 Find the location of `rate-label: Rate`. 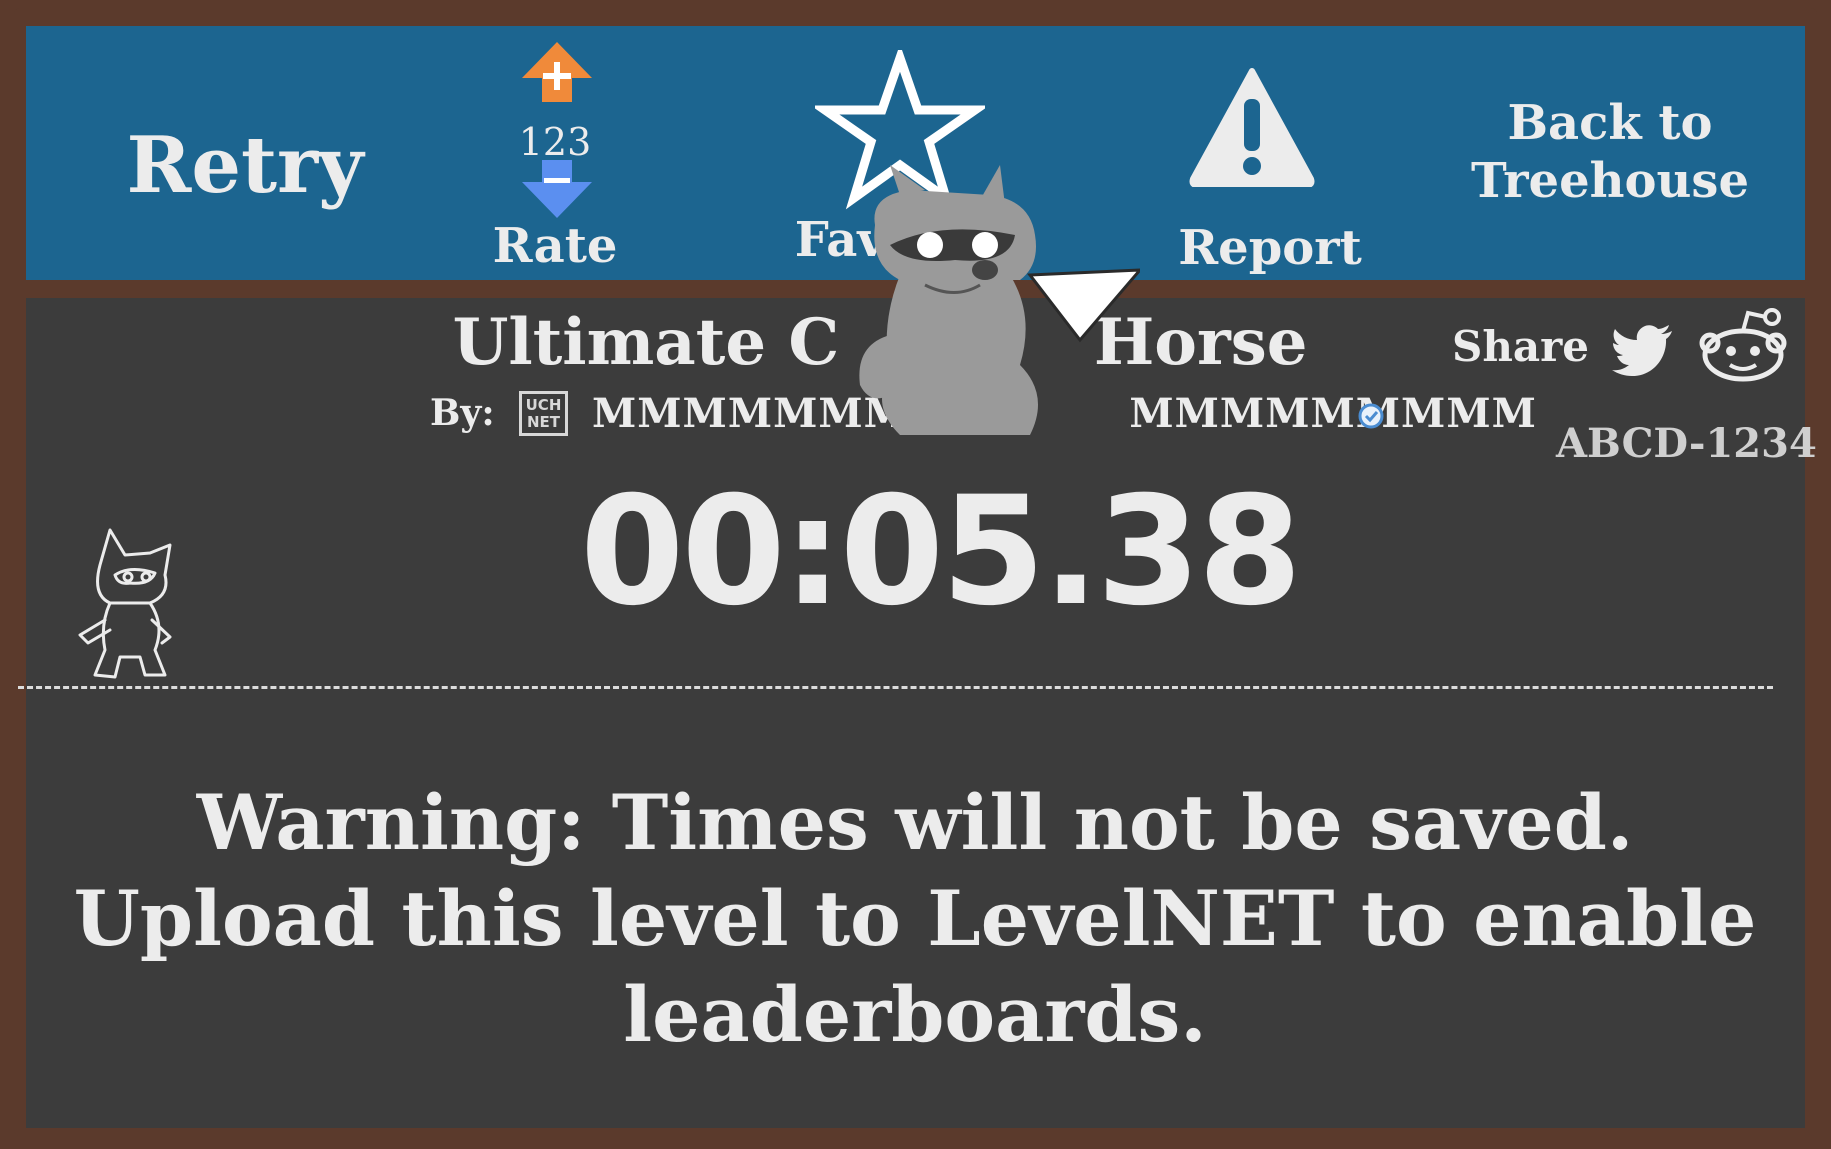

rate-label: Rate is located at coordinates (555, 246).